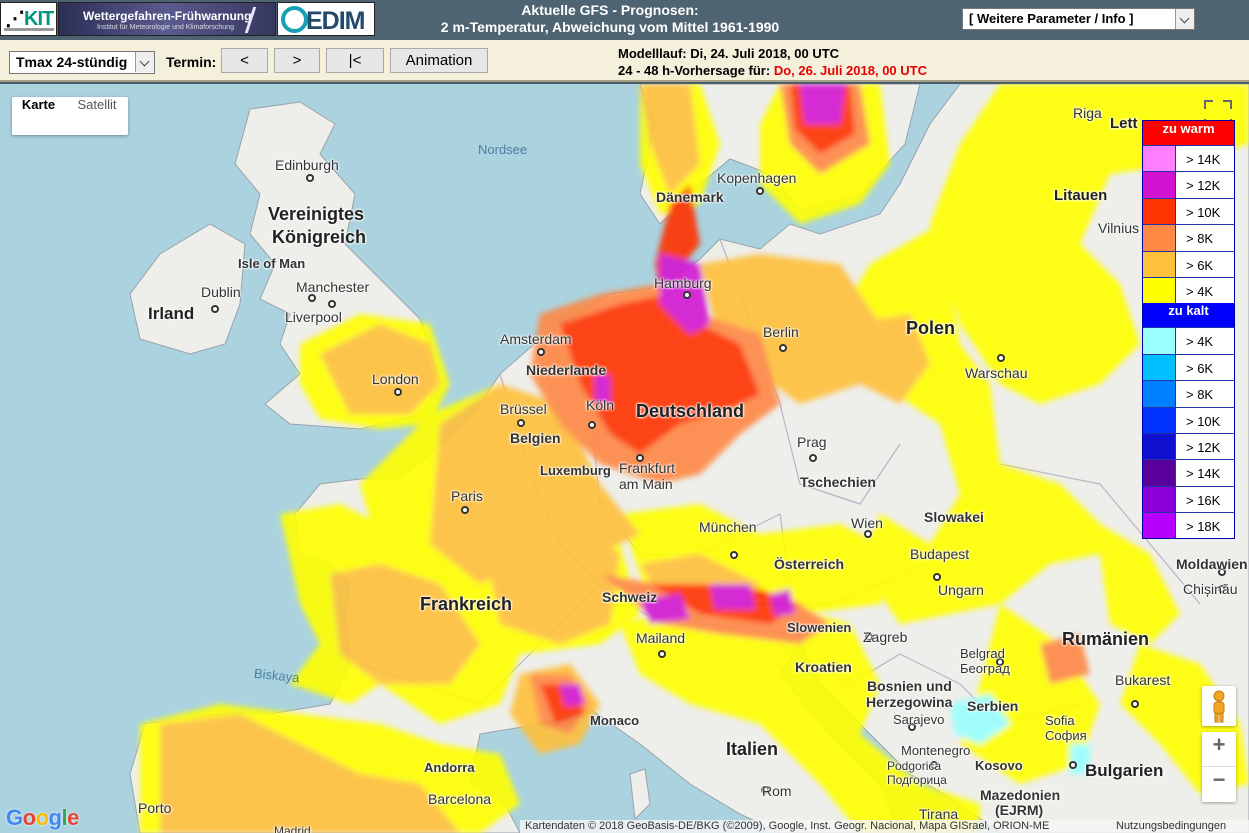 This screenshot has width=1249, height=833. Describe the element at coordinates (1200, 265) in the screenshot. I see `legend-warm-label: > 6K` at that location.